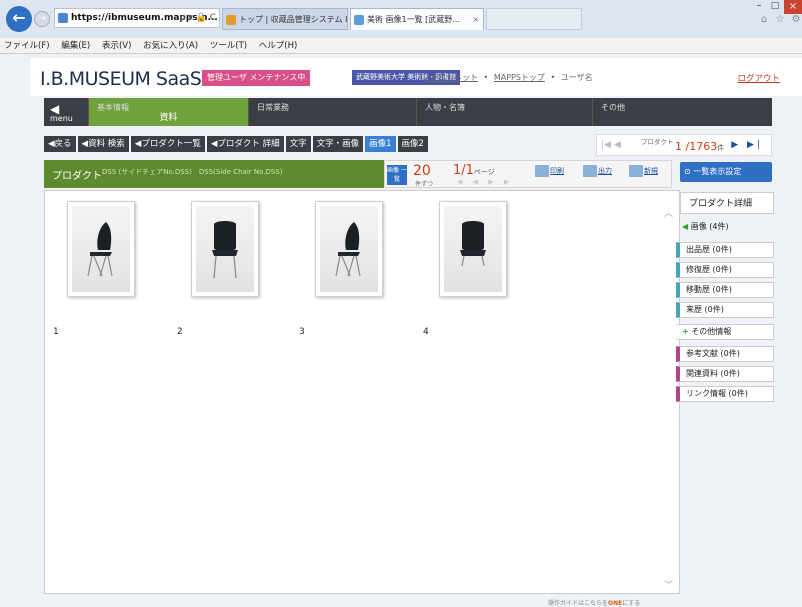 The image size is (802, 607). What do you see at coordinates (198, 18) in the screenshot?
I see `address-controls: ρ ▾ 🔒 C` at bounding box center [198, 18].